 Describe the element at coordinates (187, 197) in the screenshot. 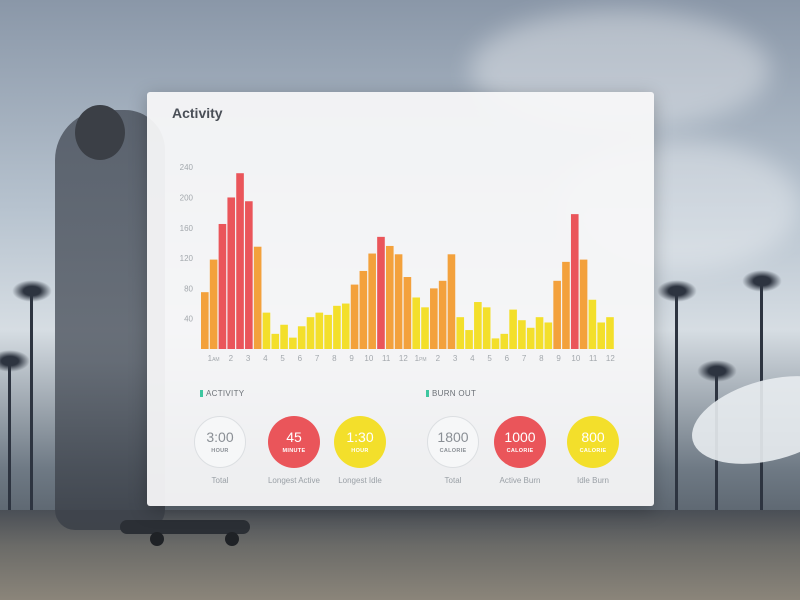

I see `y-tick-label: 200` at that location.